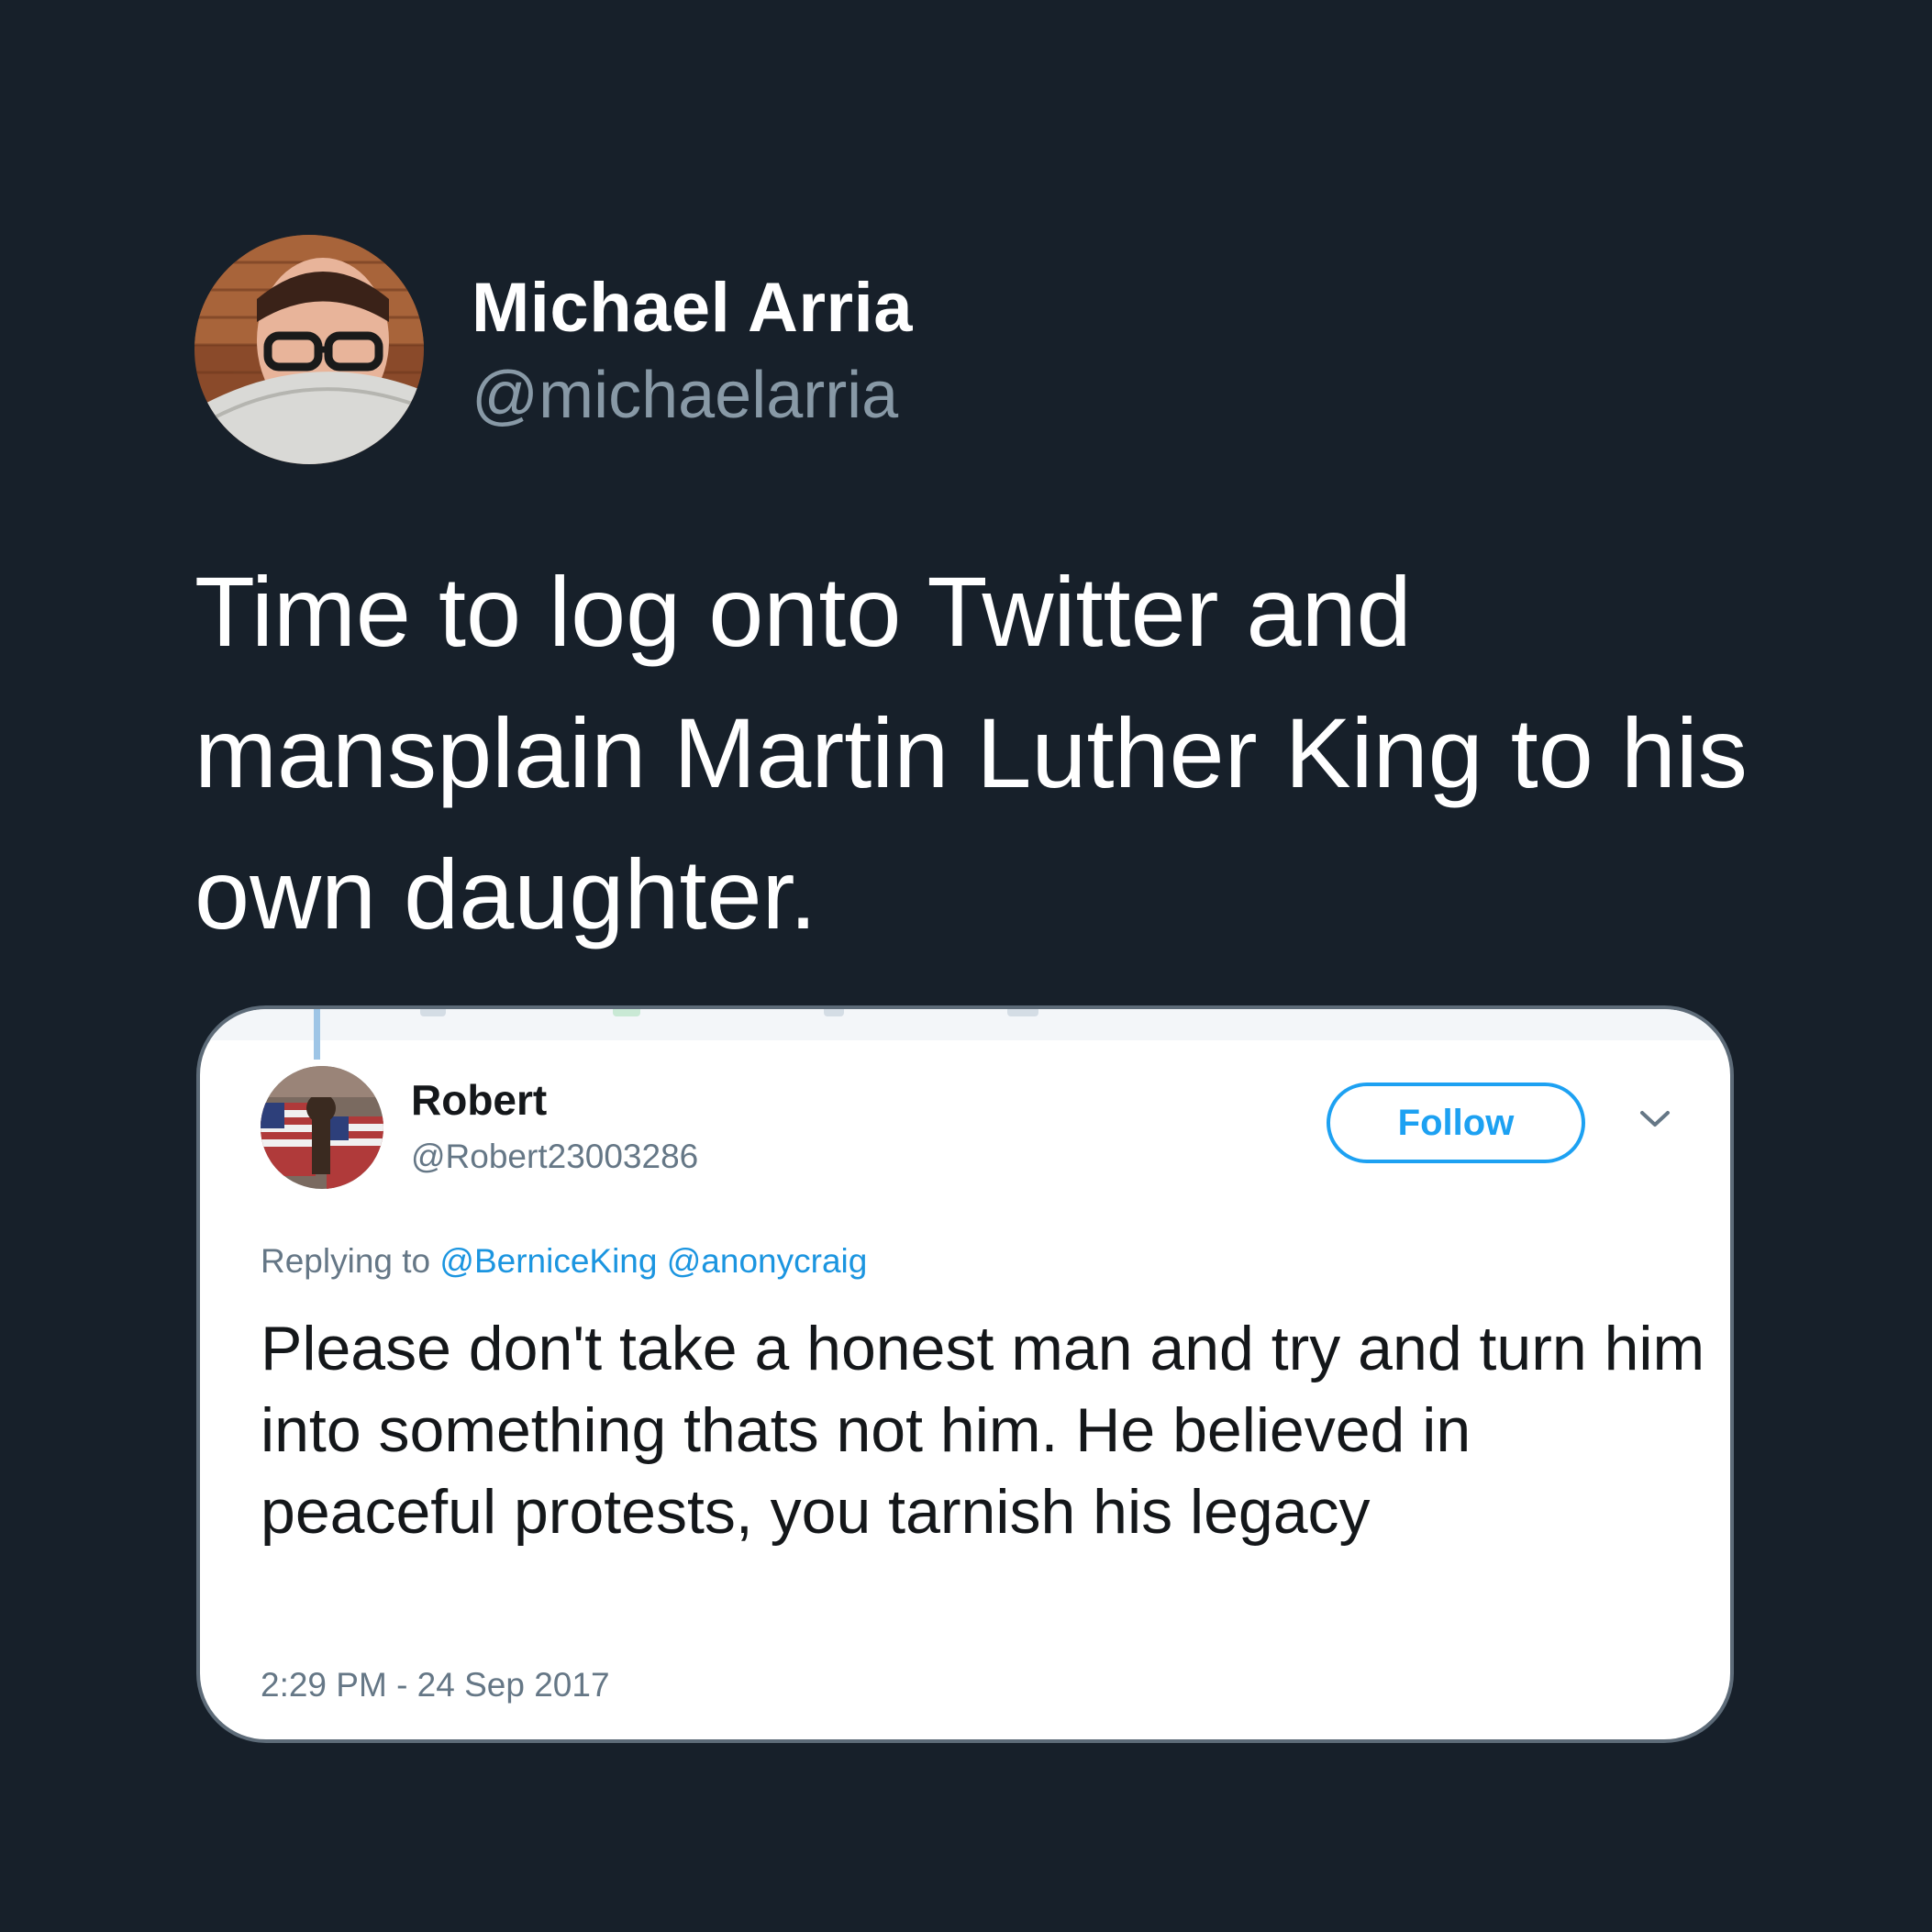  Describe the element at coordinates (479, 1100) in the screenshot. I see `reply-author-name: Robert` at that location.